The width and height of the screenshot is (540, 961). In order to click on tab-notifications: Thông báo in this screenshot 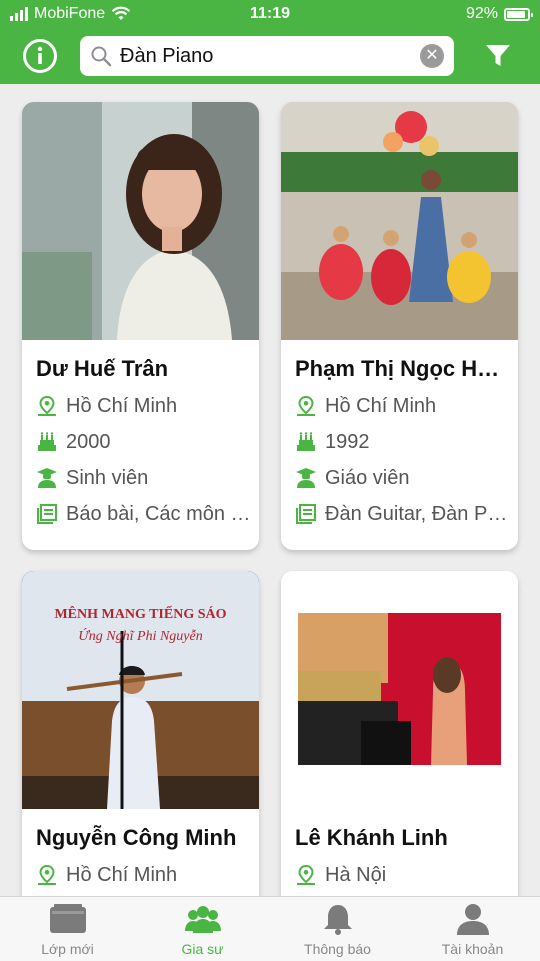, I will do `click(337, 929)`.